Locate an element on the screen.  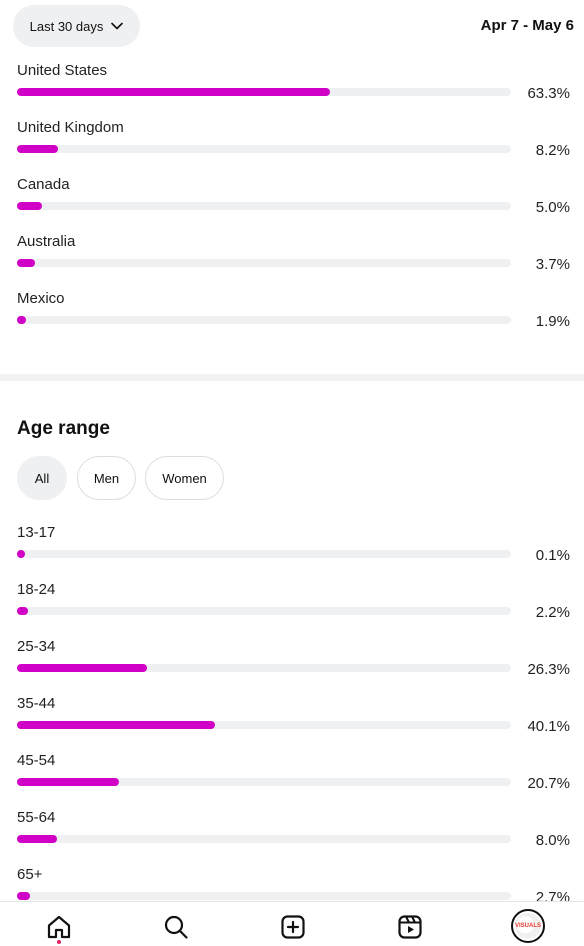
country-value: 63.3% is located at coordinates (548, 93).